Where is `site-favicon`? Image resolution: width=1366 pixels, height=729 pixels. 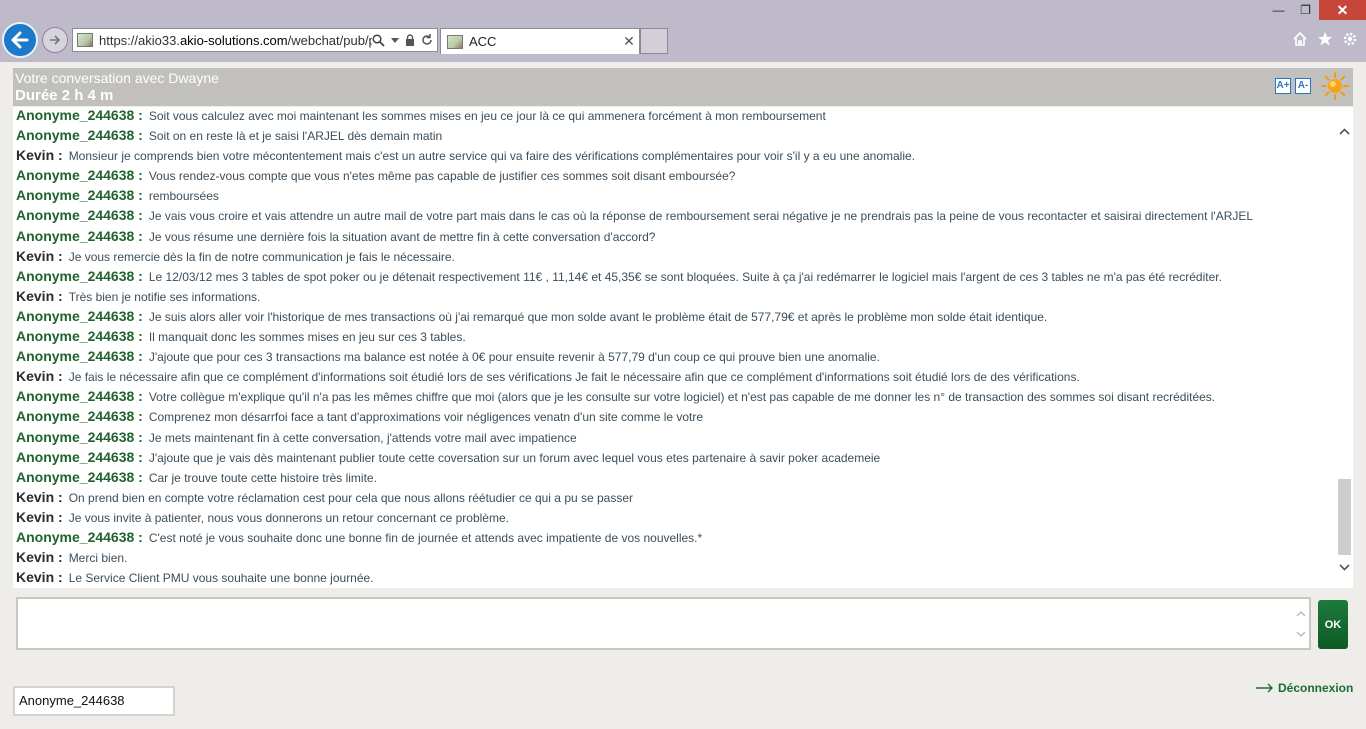 site-favicon is located at coordinates (85, 40).